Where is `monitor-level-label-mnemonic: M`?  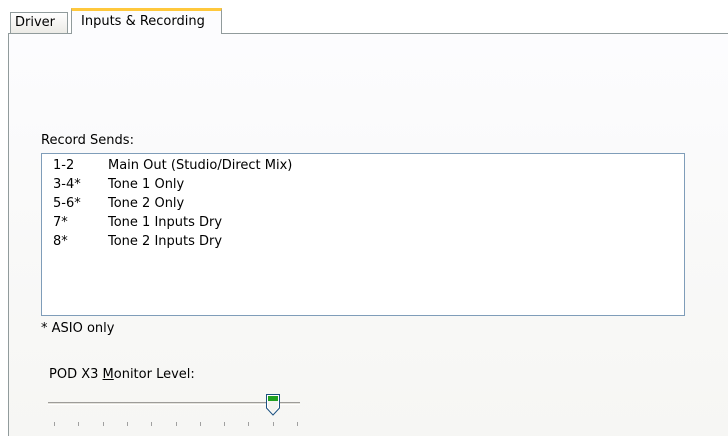
monitor-level-label-mnemonic: M is located at coordinates (108, 374).